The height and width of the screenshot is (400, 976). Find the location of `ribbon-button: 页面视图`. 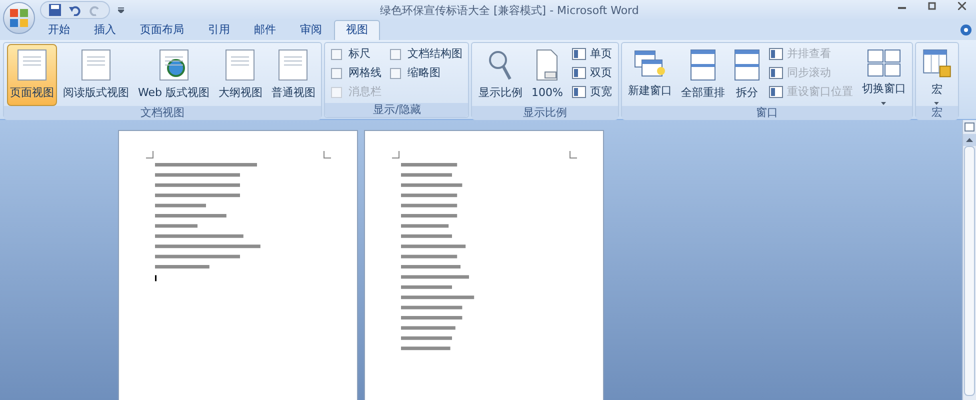

ribbon-button: 页面视图 is located at coordinates (32, 75).